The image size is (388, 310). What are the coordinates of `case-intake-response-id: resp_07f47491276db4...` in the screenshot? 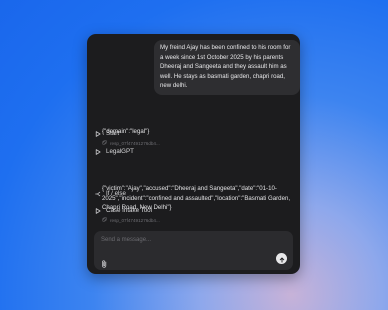 It's located at (131, 220).